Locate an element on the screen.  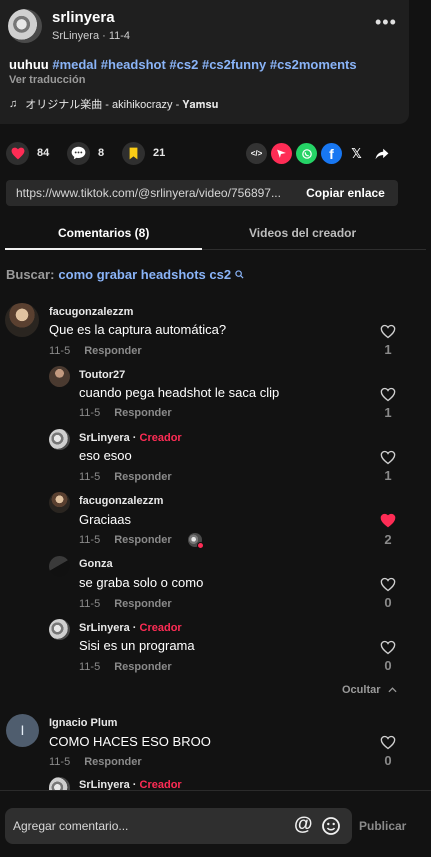
comment-text: Que es la captura automática? is located at coordinates (138, 329).